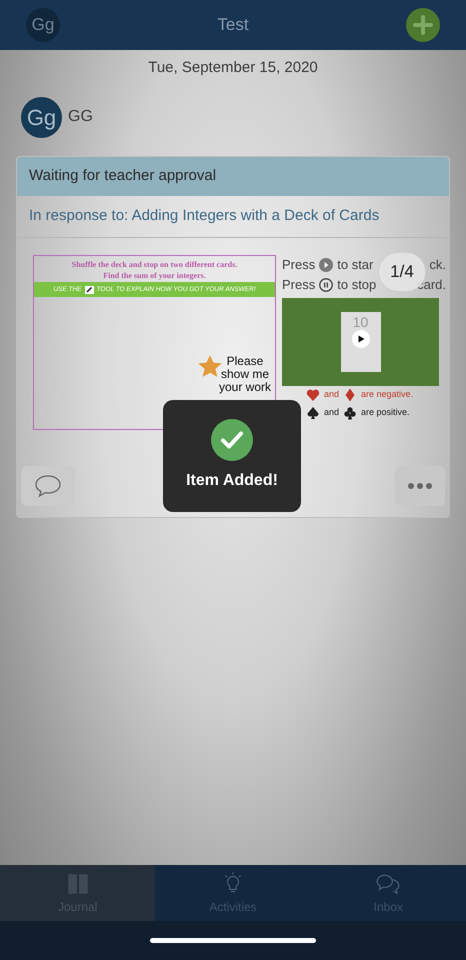  I want to click on author-avatar: Gg, so click(41, 117).